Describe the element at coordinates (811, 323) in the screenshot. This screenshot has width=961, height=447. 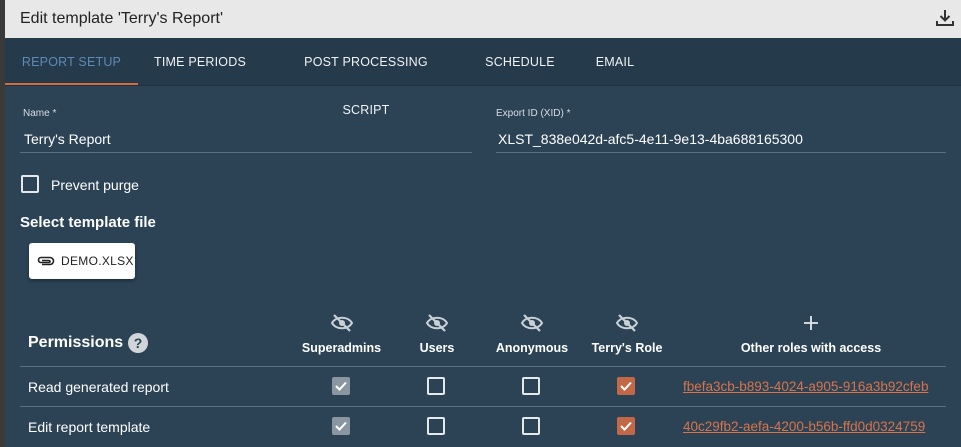
I see `plus-icon` at that location.